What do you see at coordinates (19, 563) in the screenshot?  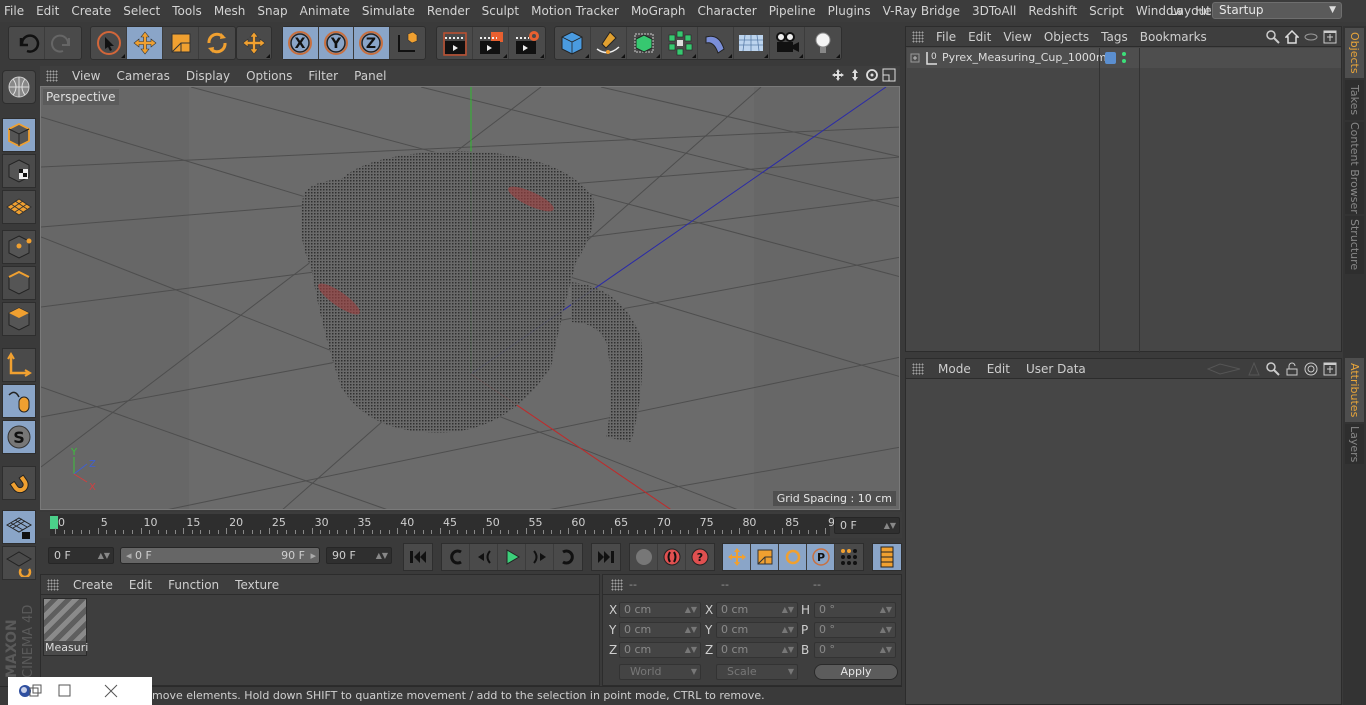 I see `workplane-align-button` at bounding box center [19, 563].